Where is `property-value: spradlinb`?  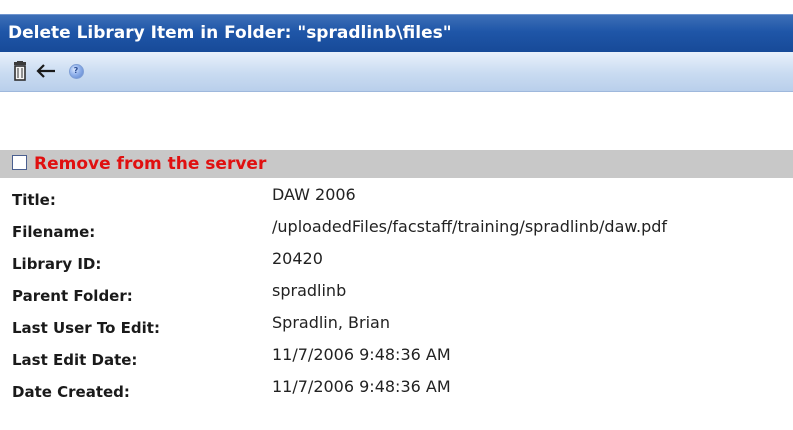
property-value: spradlinb is located at coordinates (309, 290).